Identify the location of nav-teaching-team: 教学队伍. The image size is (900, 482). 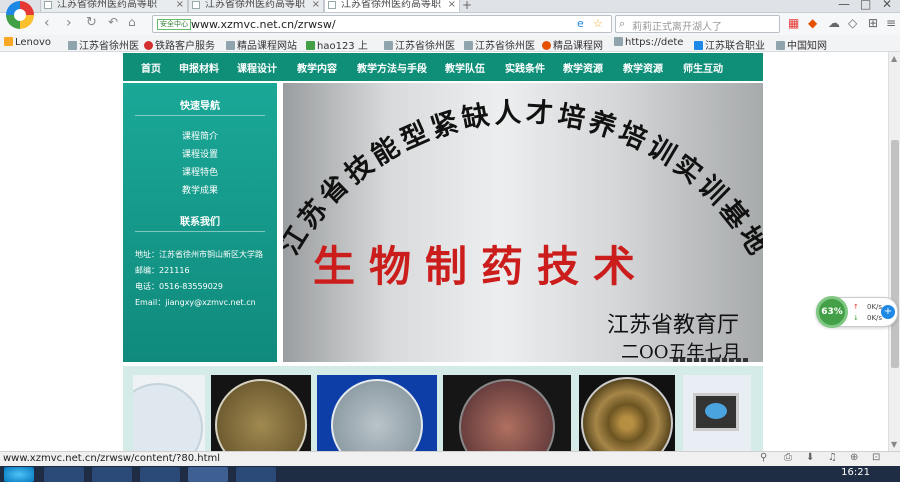
(465, 67).